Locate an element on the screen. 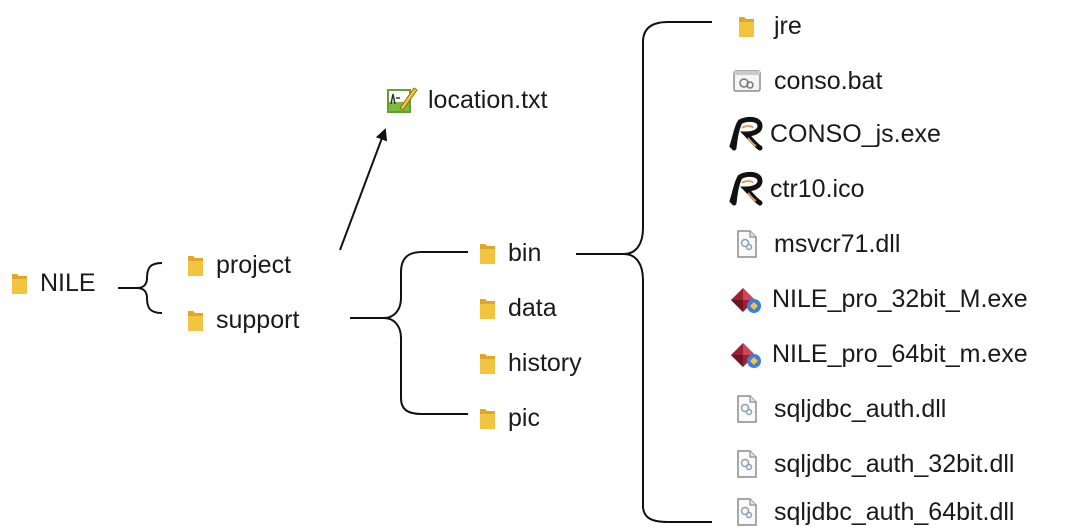 This screenshot has width=1071, height=532. tree-node-sqljdbc-auth-dll: sqljdbc_auth.dll is located at coordinates (838, 409).